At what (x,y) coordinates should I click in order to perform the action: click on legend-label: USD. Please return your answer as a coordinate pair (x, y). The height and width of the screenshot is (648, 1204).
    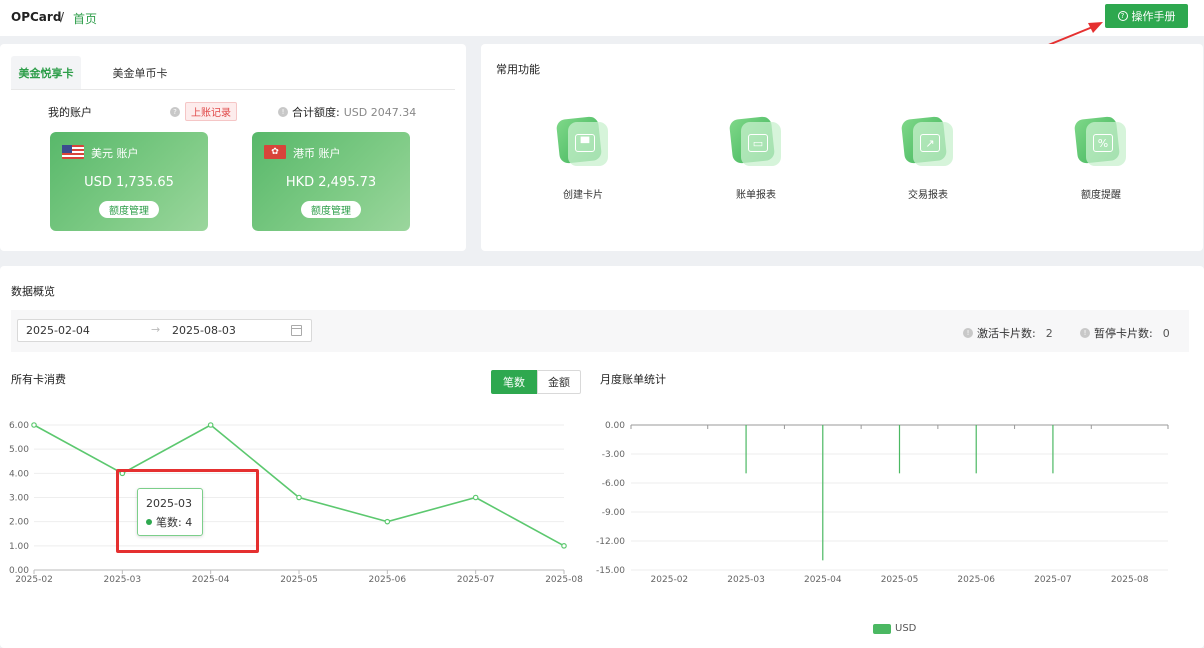
    Looking at the image, I should click on (906, 628).